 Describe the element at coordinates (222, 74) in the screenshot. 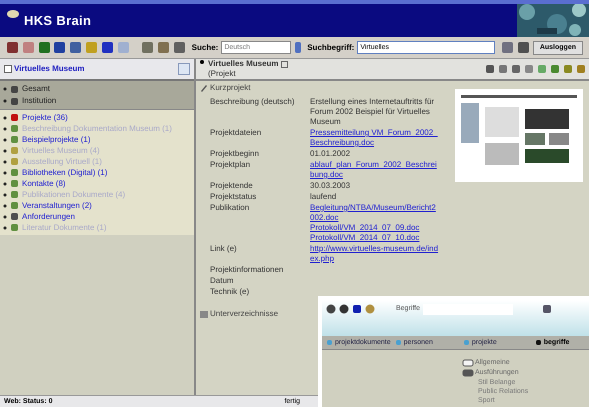

I see `detail-subtitle: (Projekt` at that location.